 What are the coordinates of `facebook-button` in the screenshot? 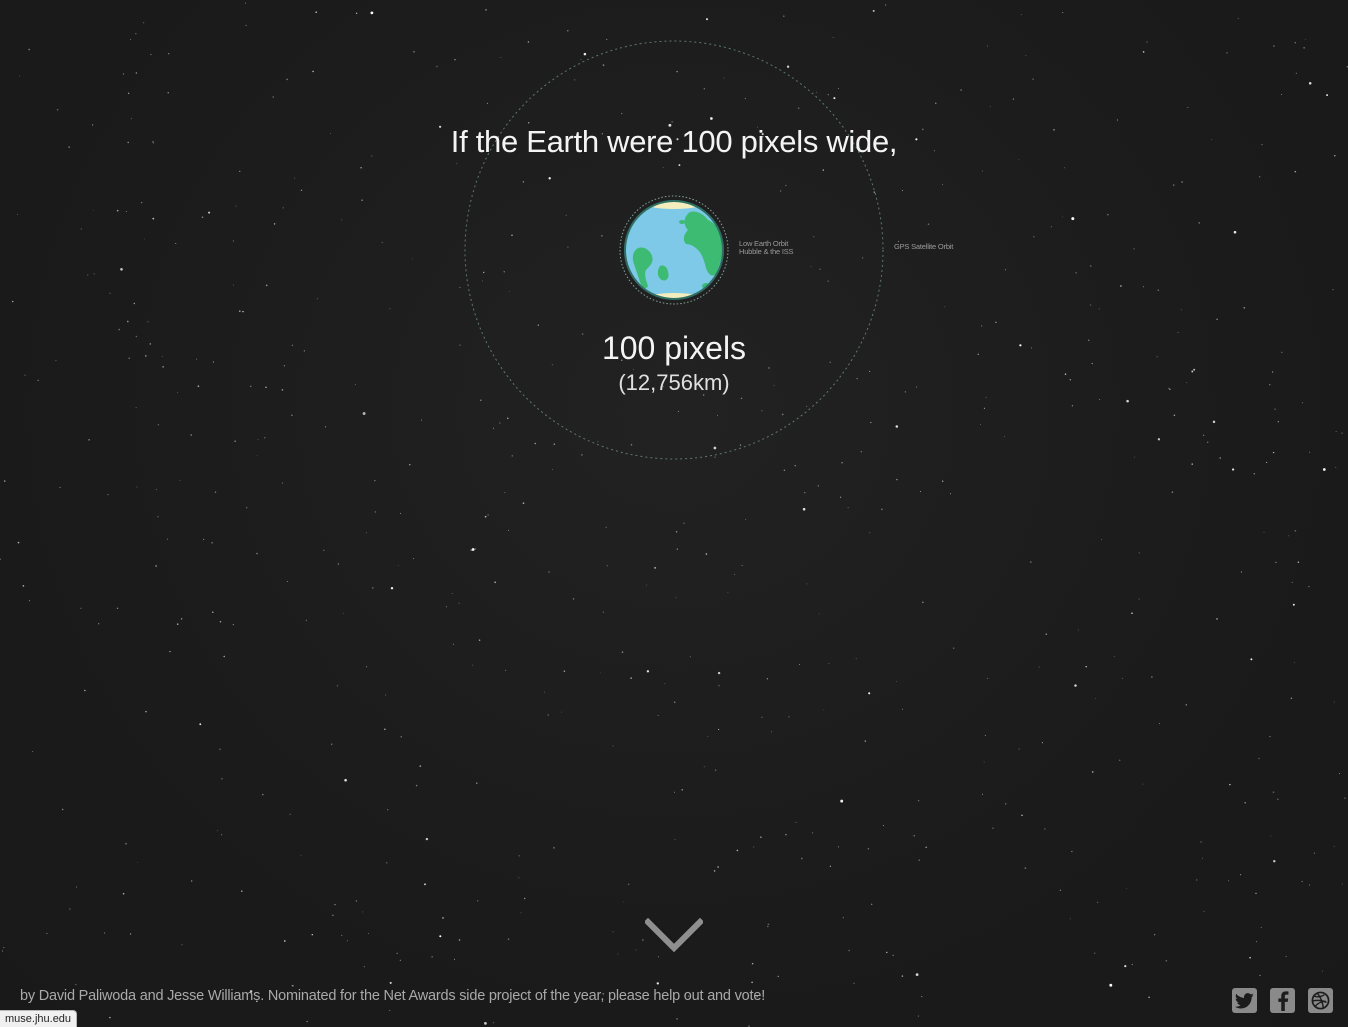 It's located at (1282, 1000).